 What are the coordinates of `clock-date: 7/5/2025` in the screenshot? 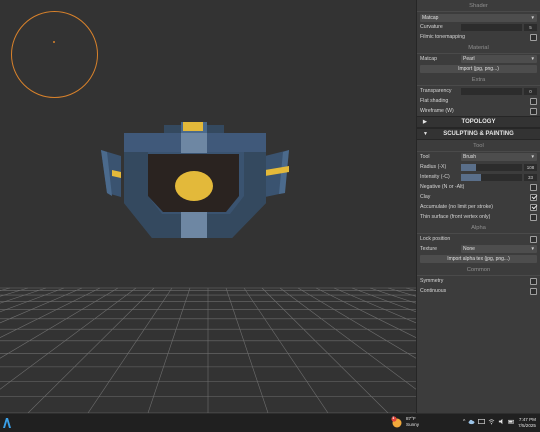 It's located at (527, 425).